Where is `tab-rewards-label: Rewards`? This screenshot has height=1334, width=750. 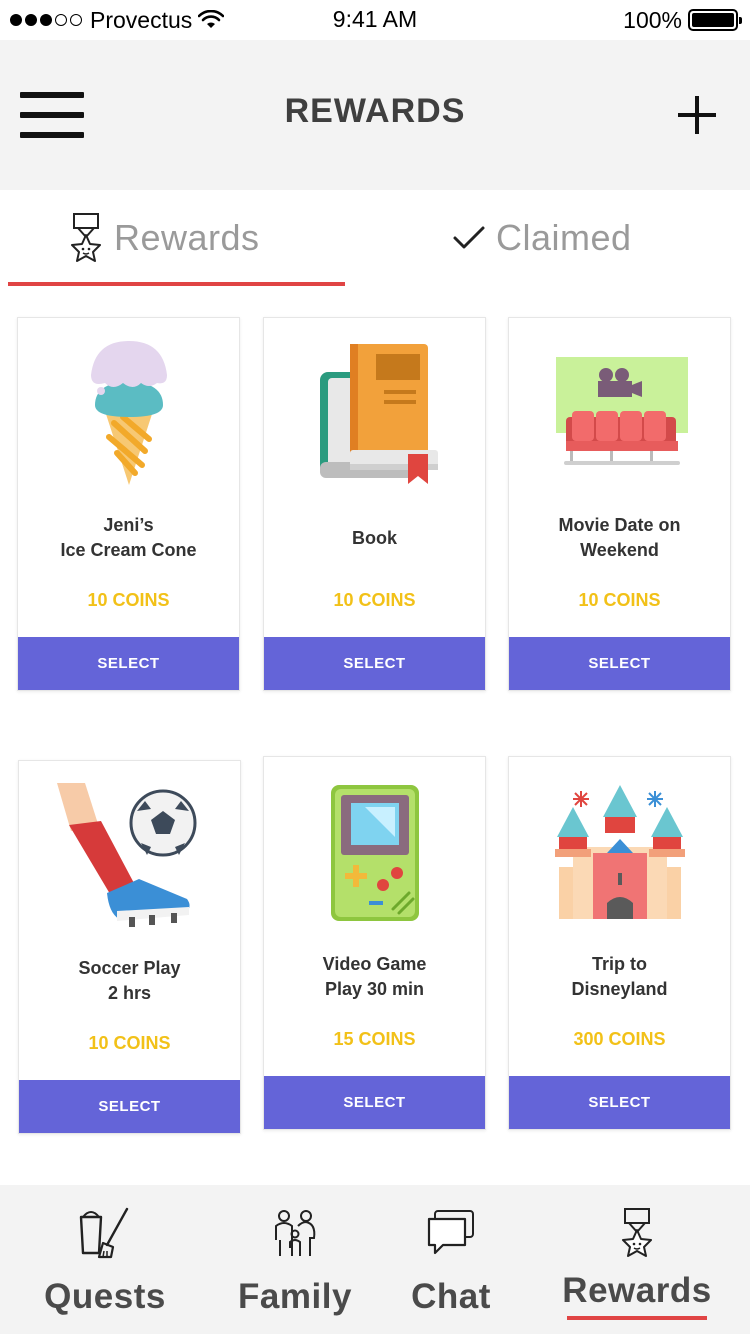 tab-rewards-label: Rewards is located at coordinates (187, 237).